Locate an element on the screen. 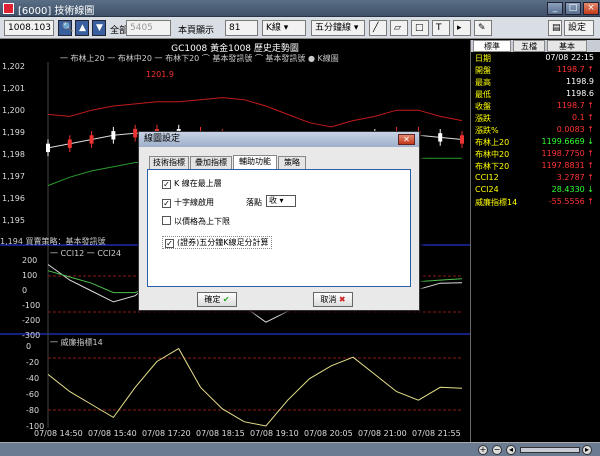 This screenshot has height=456, width=600. minimize-button: _ is located at coordinates (555, 8).